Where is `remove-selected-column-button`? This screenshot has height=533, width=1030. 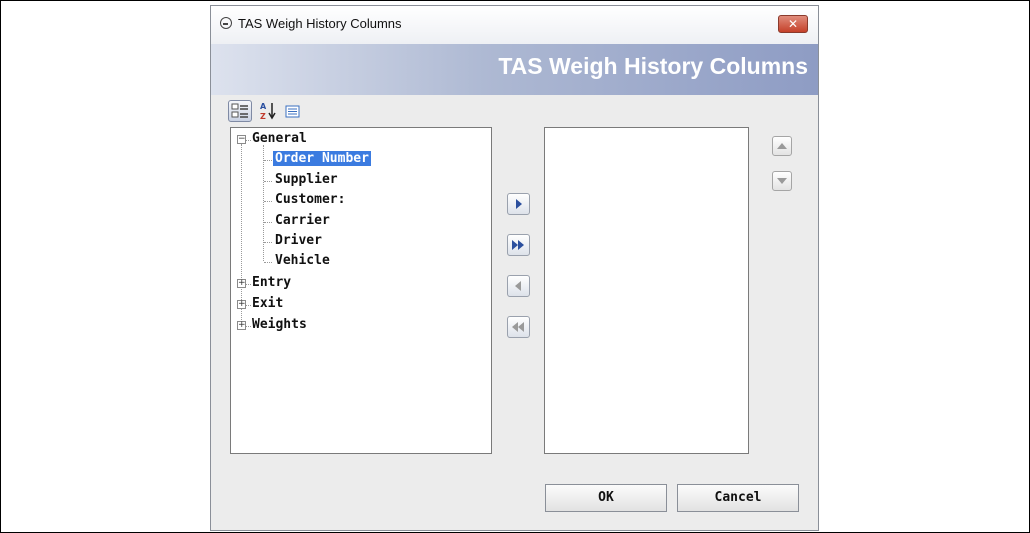 remove-selected-column-button is located at coordinates (518, 286).